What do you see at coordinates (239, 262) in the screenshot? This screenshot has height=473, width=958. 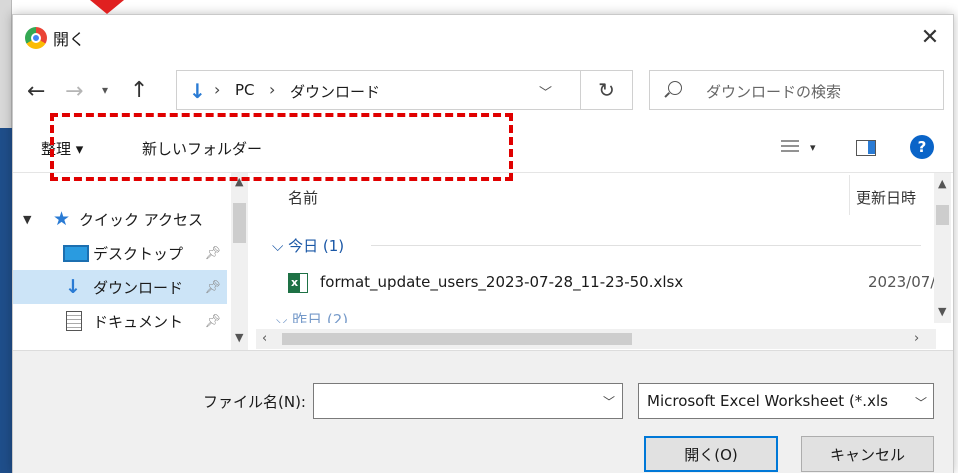 I see `navigation-scrollbar: ▲ ▼` at bounding box center [239, 262].